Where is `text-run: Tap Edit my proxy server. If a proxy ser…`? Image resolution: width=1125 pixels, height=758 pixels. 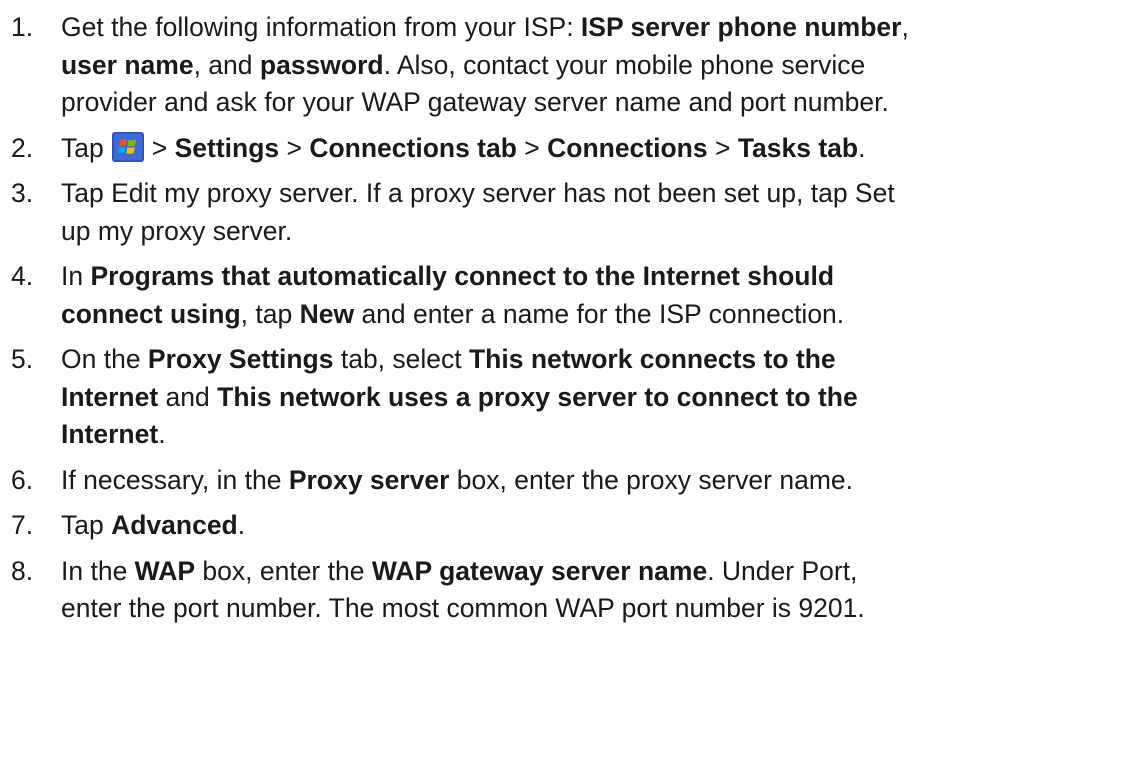
text-run: Tap Edit my proxy server. If a proxy ser… is located at coordinates (478, 193).